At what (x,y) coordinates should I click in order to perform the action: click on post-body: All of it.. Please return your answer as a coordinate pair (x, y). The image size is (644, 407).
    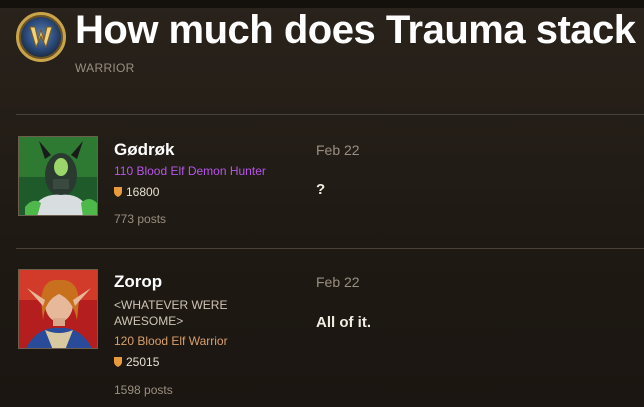
    Looking at the image, I should click on (343, 322).